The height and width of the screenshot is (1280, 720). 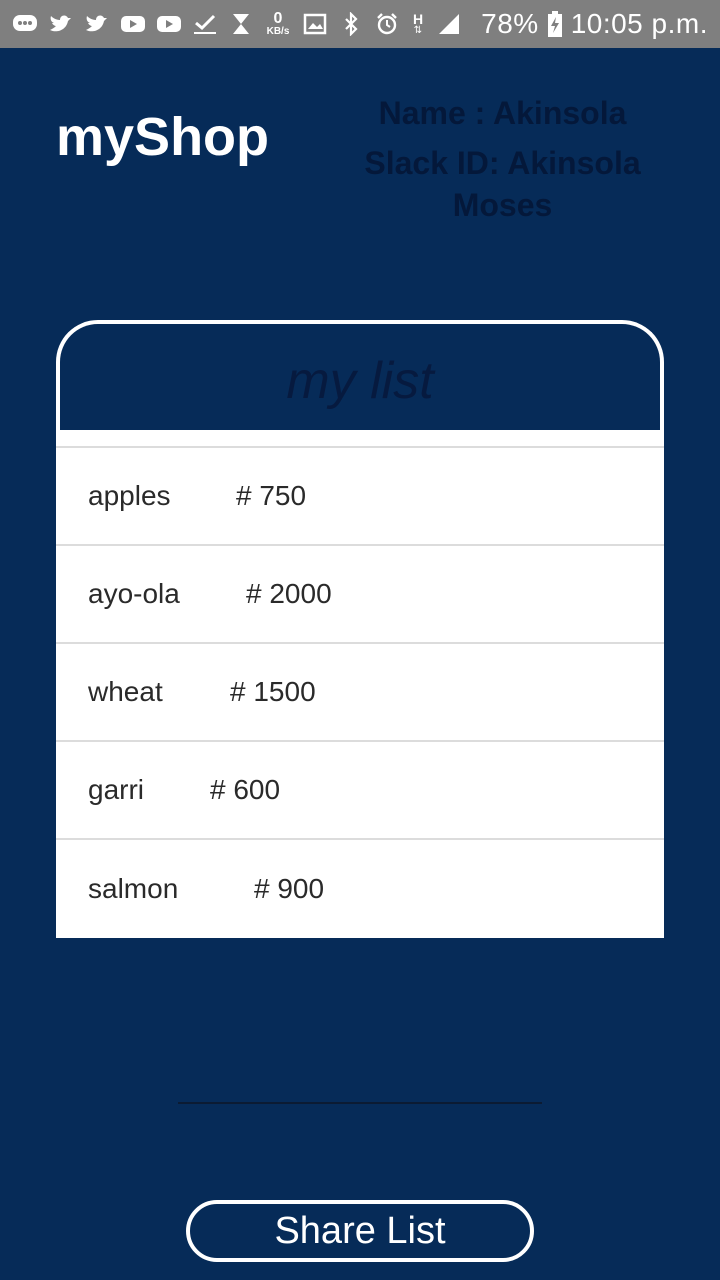 What do you see at coordinates (418, 30) in the screenshot?
I see `network-arrows-icon: ⇅` at bounding box center [418, 30].